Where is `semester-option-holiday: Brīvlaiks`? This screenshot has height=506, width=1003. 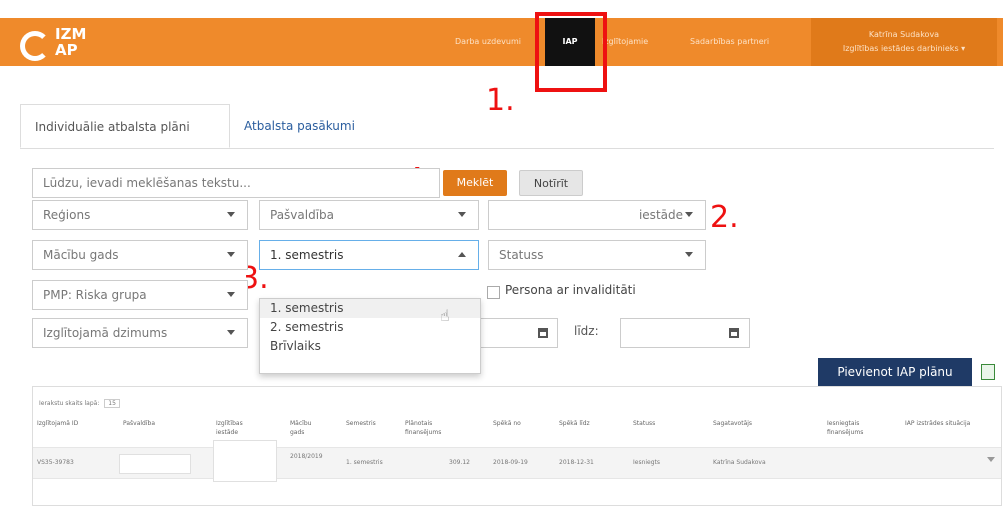
semester-option-holiday: Brīvlaiks is located at coordinates (370, 346).